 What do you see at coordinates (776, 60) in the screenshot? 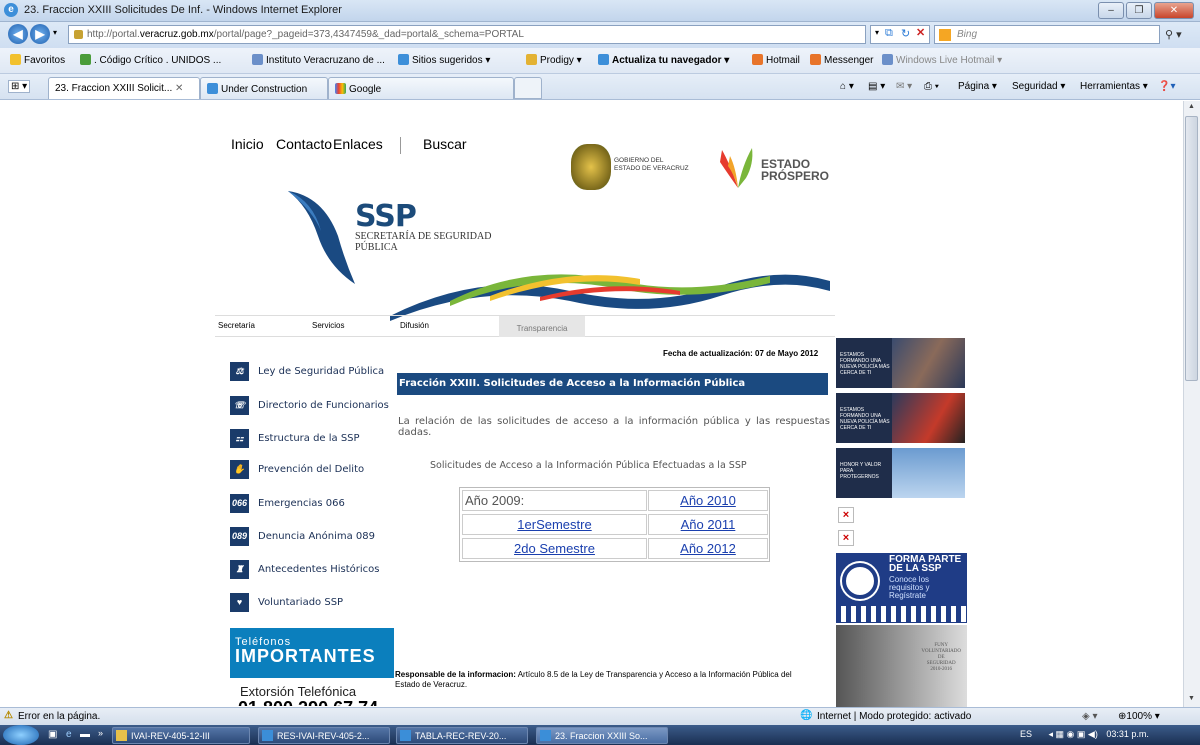
I see `fav-item-hotmail: Hotmail` at bounding box center [776, 60].